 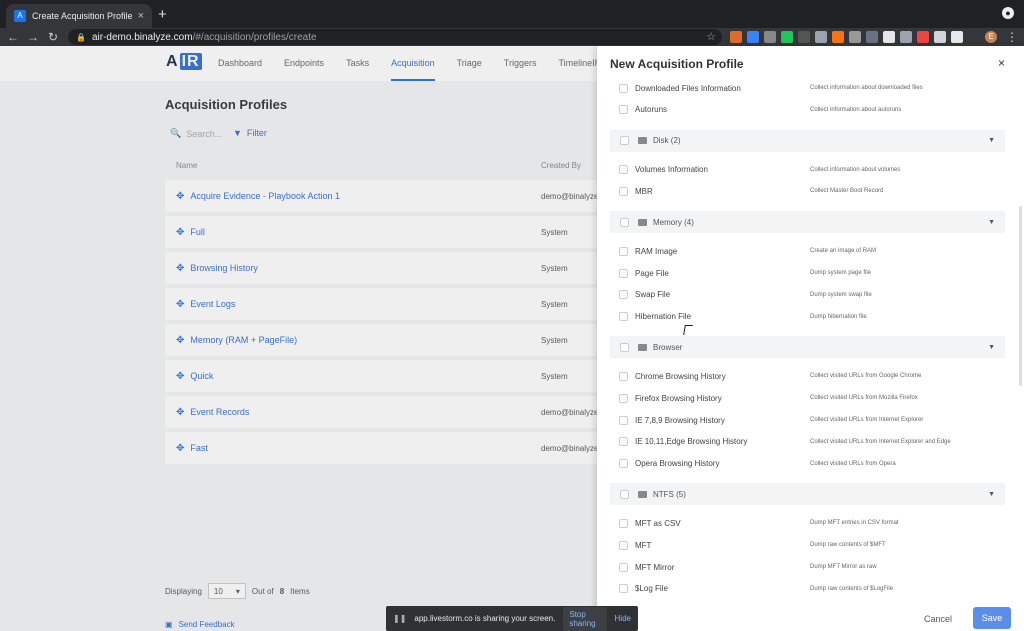 I want to click on forward-icon: →, so click(x=33, y=37).